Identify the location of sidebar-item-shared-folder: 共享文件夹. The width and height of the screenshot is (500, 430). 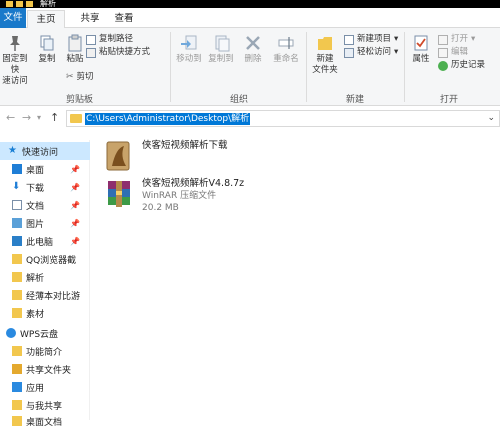
(45, 369).